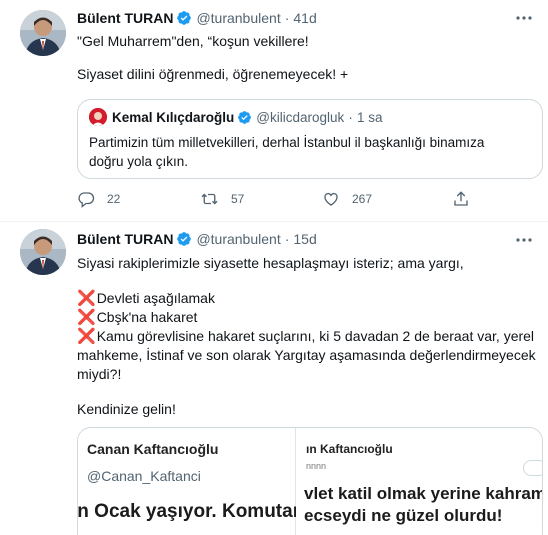 The height and width of the screenshot is (535, 548). I want to click on reply-icon, so click(86, 200).